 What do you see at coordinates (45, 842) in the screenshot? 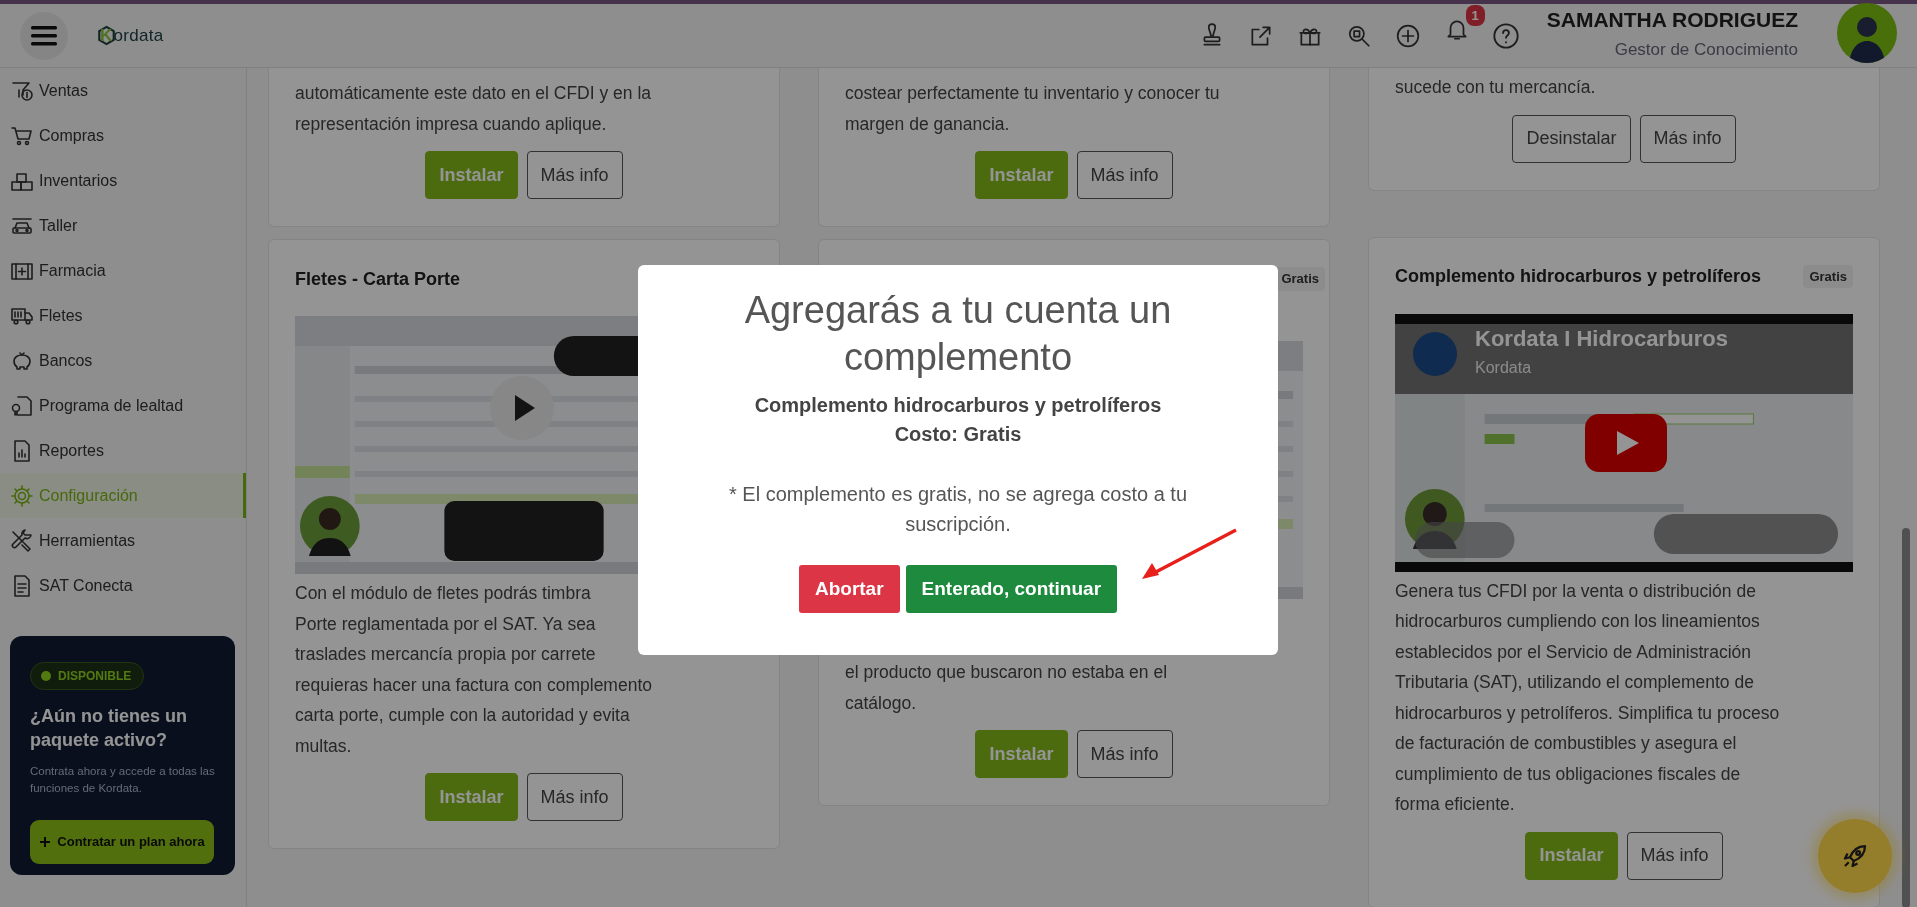
I see `plus-icon` at bounding box center [45, 842].